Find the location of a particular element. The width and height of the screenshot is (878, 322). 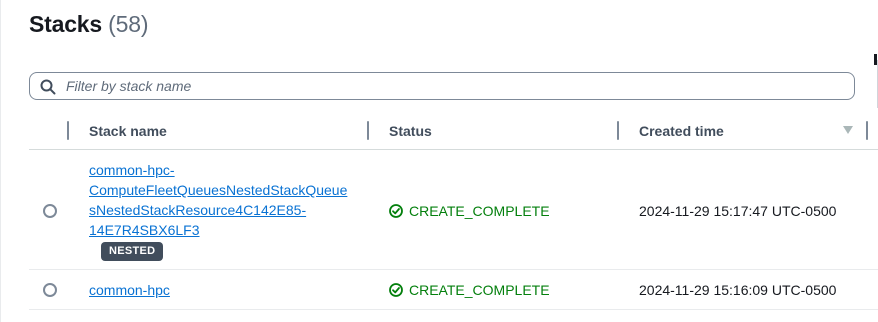

table-header-divider is located at coordinates (453, 149).